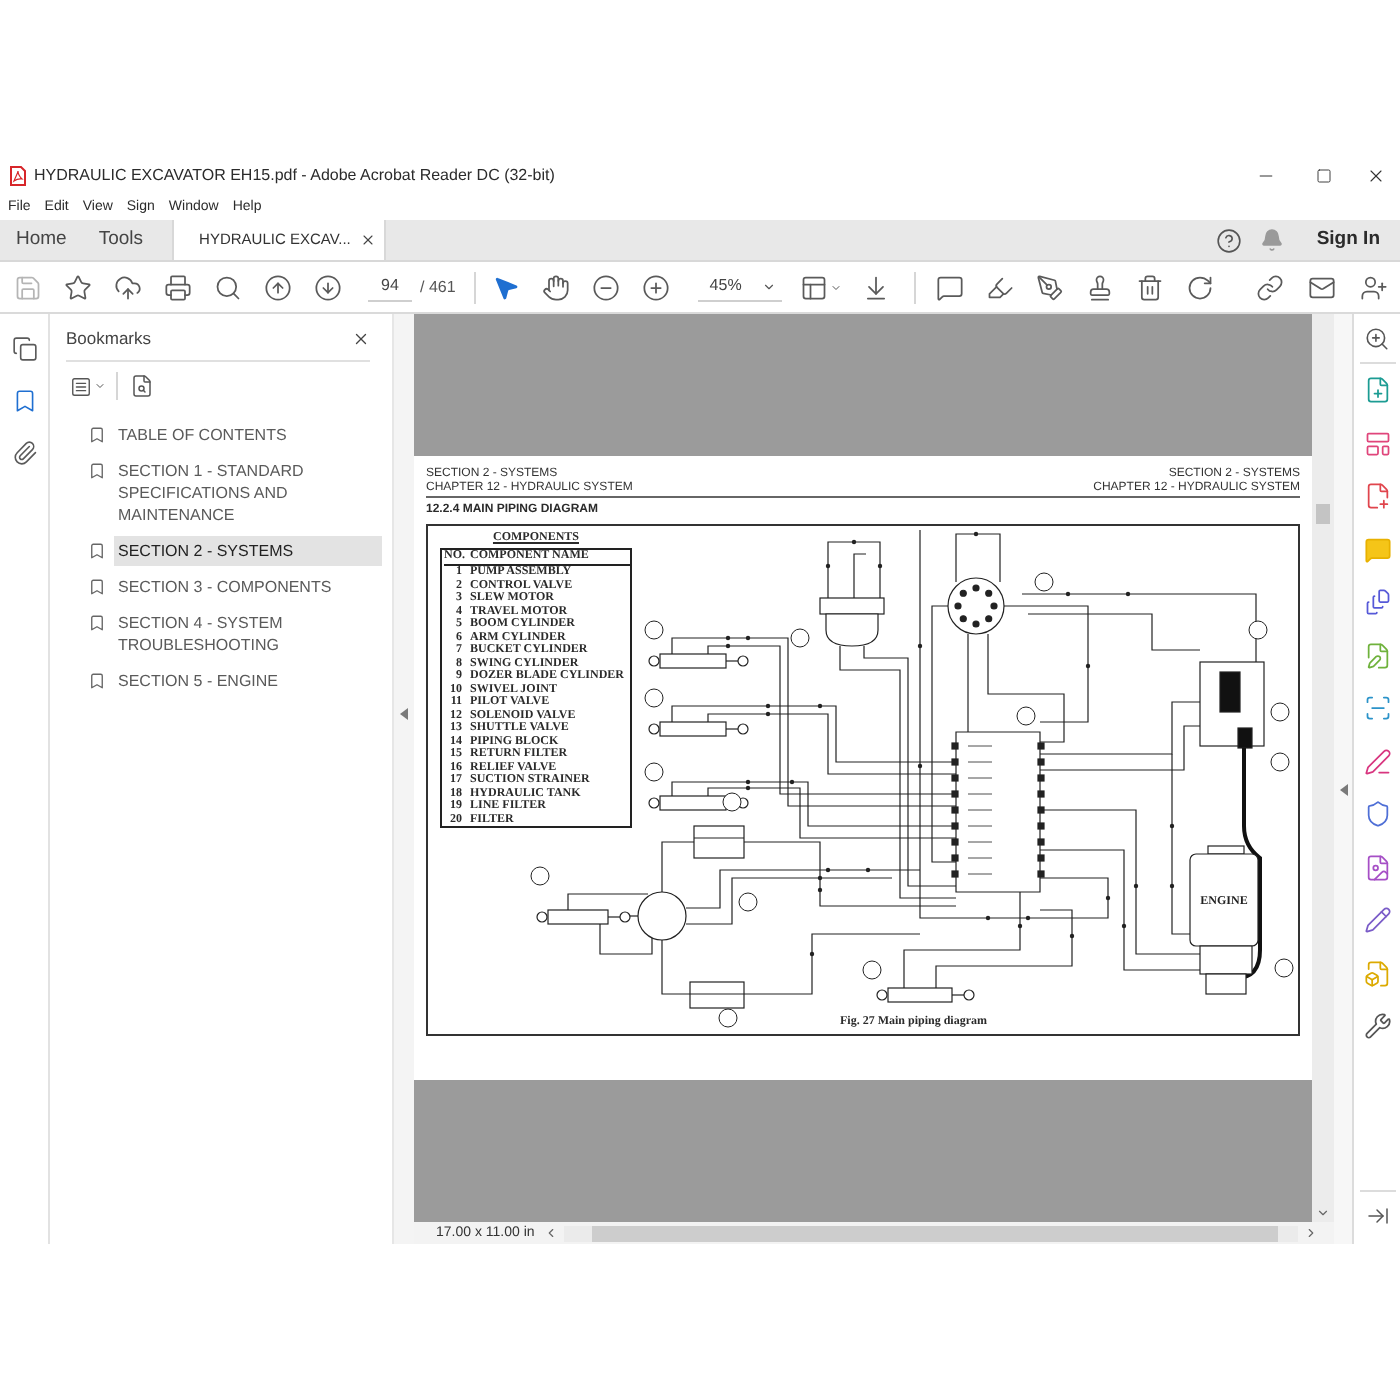 This screenshot has height=1400, width=1400. I want to click on file-image-icon, so click(1377, 867).